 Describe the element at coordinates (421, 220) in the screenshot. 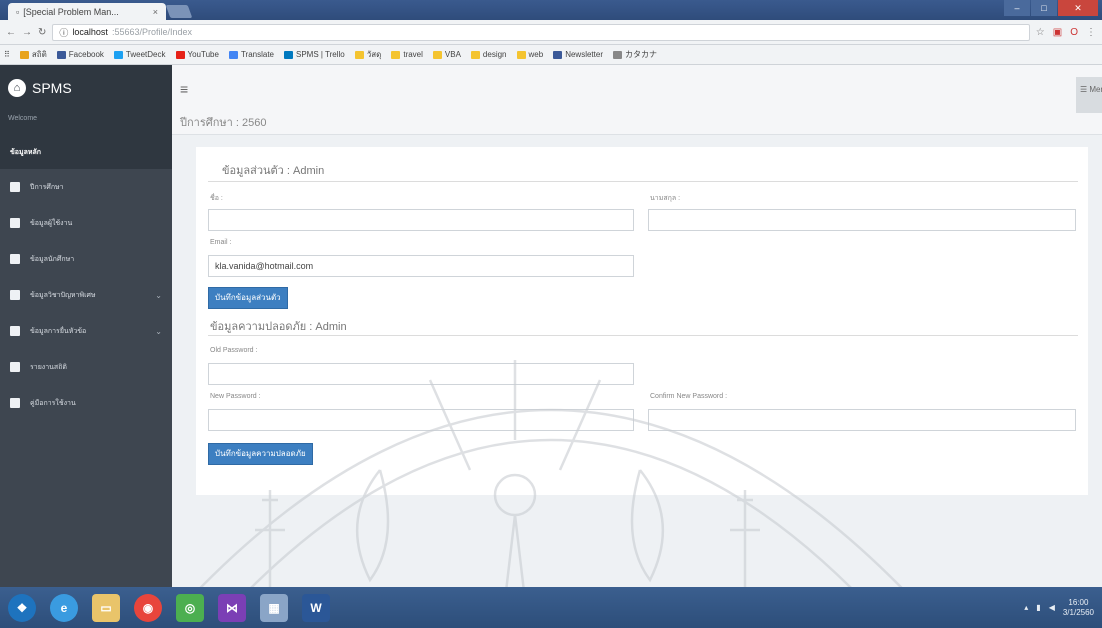

I see `first-name-input` at that location.